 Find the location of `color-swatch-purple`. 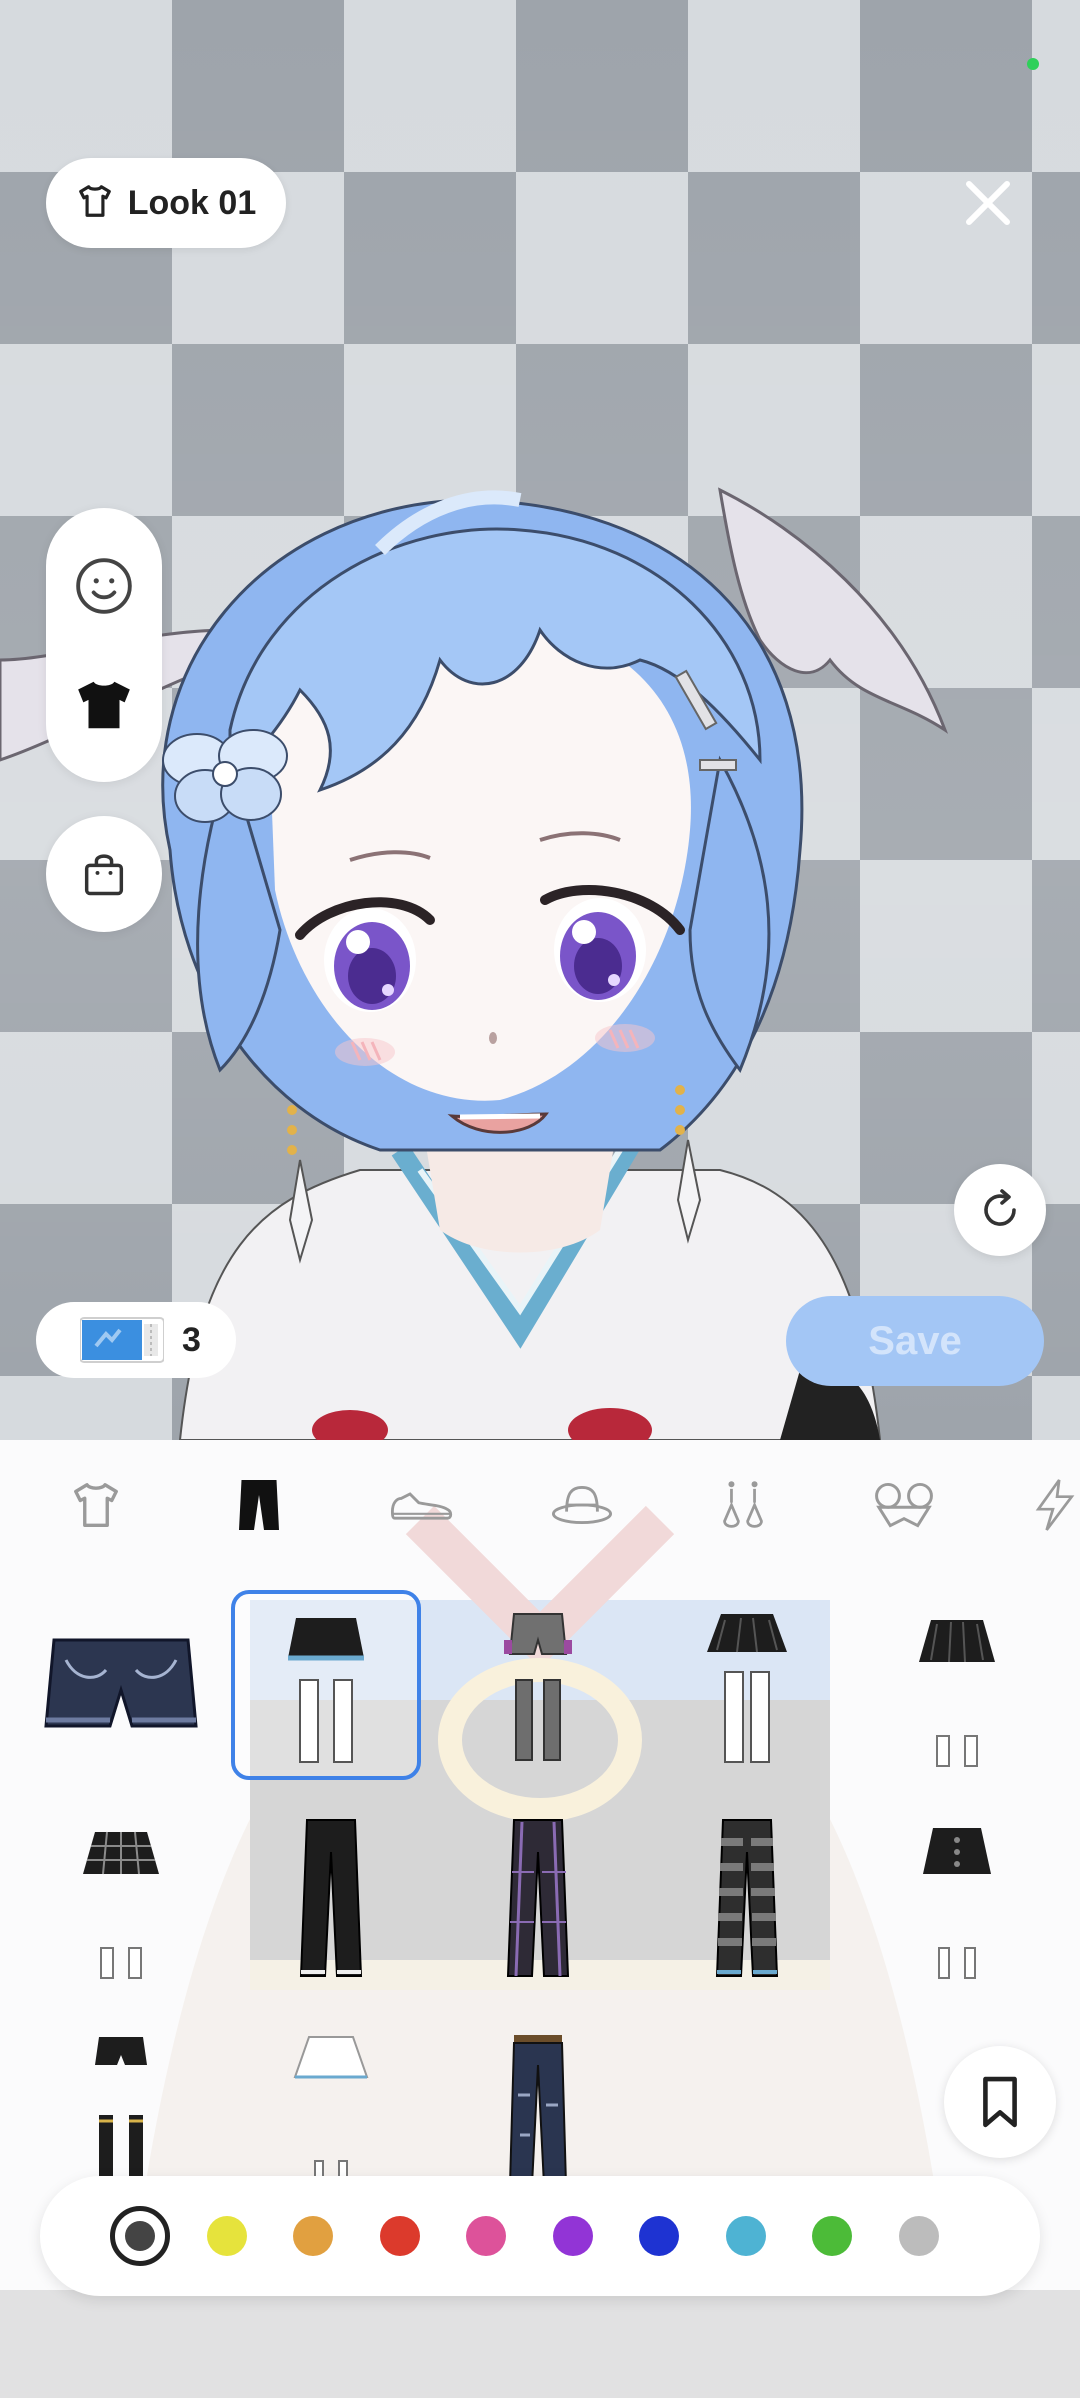

color-swatch-purple is located at coordinates (572, 2236).